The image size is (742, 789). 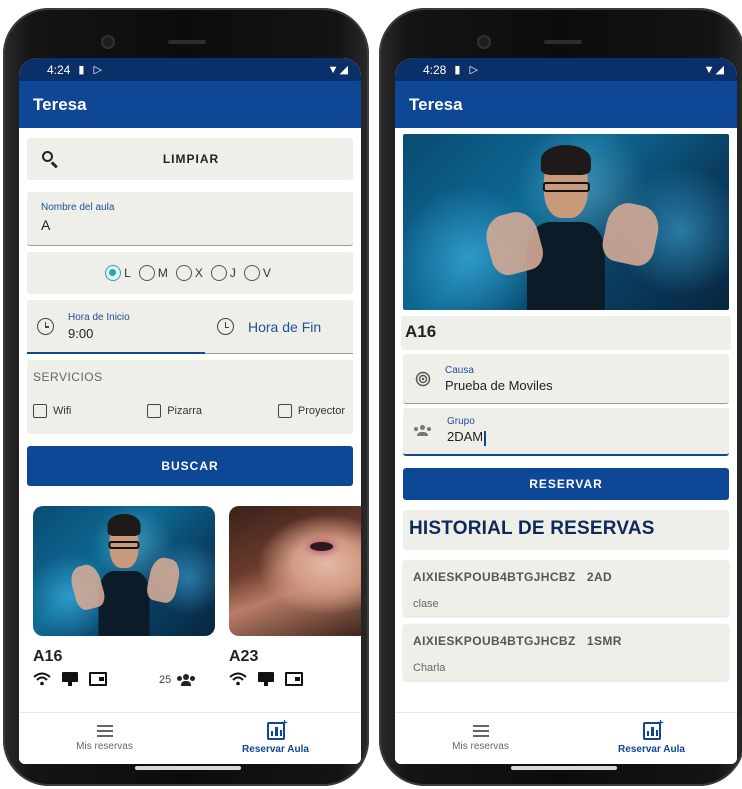 I want to click on cause-field: Causa Prueba de Moviles, so click(x=566, y=379).